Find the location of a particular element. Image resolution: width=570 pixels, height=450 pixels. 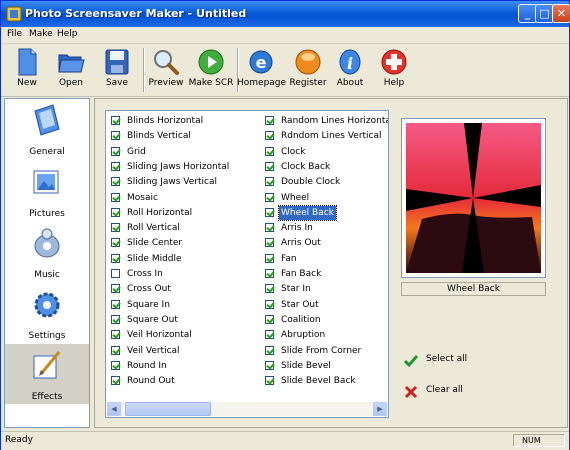

magnifier-icon is located at coordinates (166, 62).